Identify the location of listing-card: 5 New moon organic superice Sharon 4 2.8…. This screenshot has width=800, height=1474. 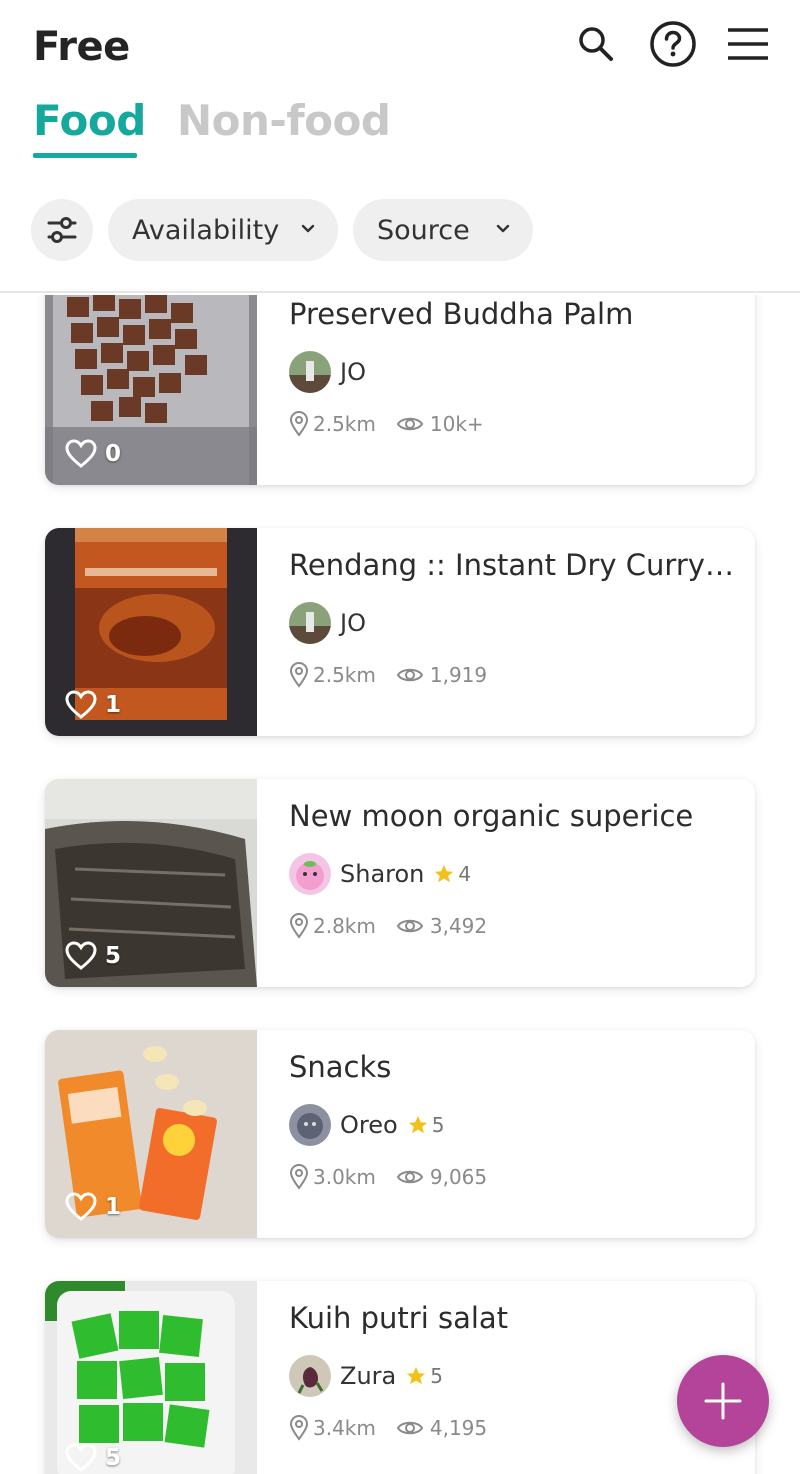
(400, 883).